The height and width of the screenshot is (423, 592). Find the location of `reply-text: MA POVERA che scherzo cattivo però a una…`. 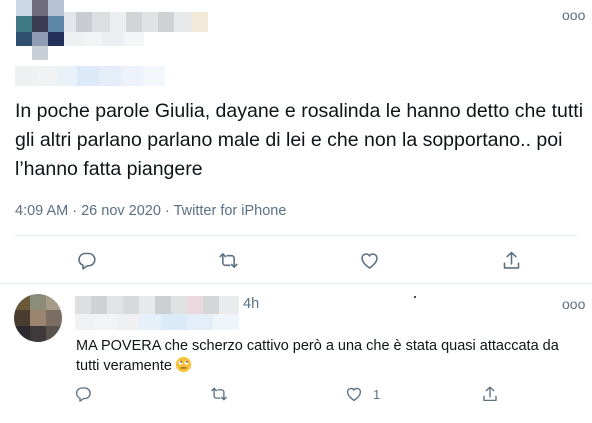

reply-text: MA POVERA che scherzo cattivo però a una… is located at coordinates (326, 356).